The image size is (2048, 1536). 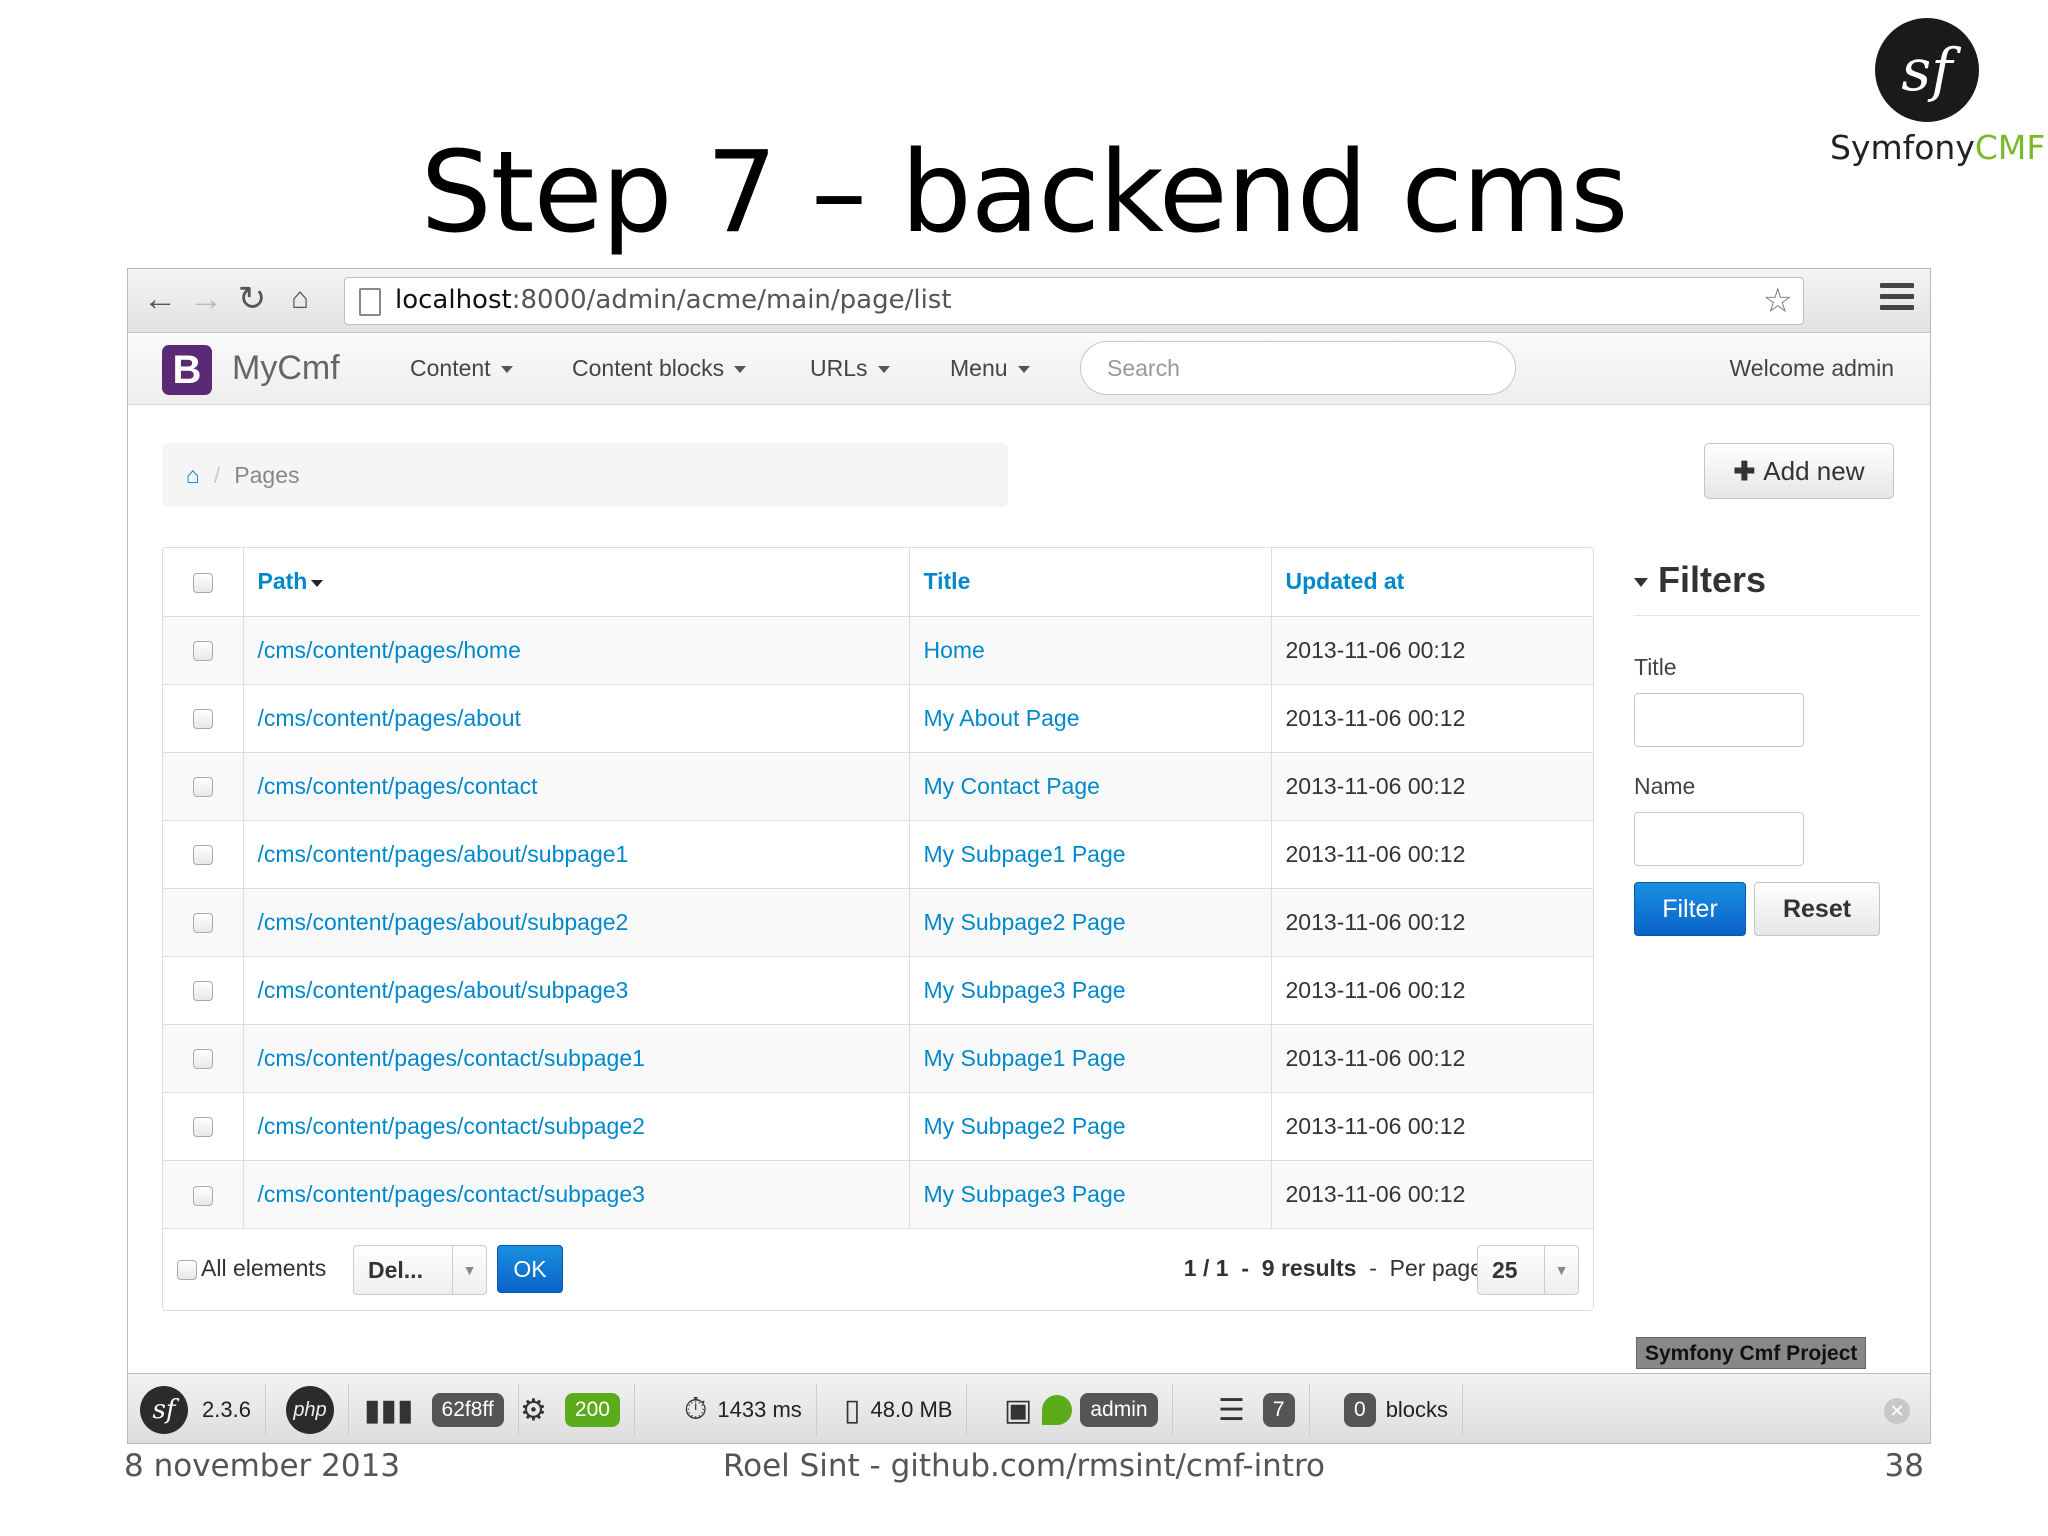 What do you see at coordinates (398, 786) in the screenshot?
I see `path-link: /cms/content/pages/contact` at bounding box center [398, 786].